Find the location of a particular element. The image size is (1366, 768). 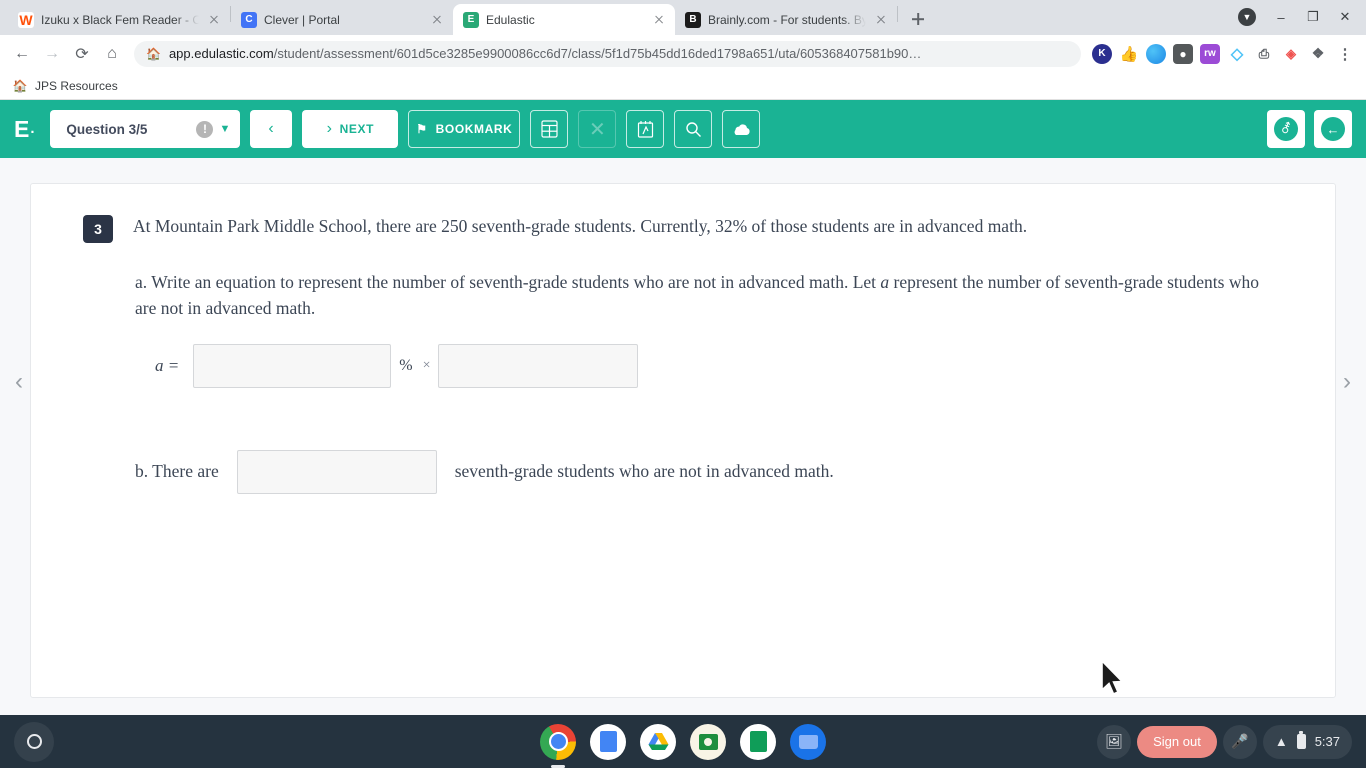

read-aloud-extension-icon: ● is located at coordinates (1183, 53).